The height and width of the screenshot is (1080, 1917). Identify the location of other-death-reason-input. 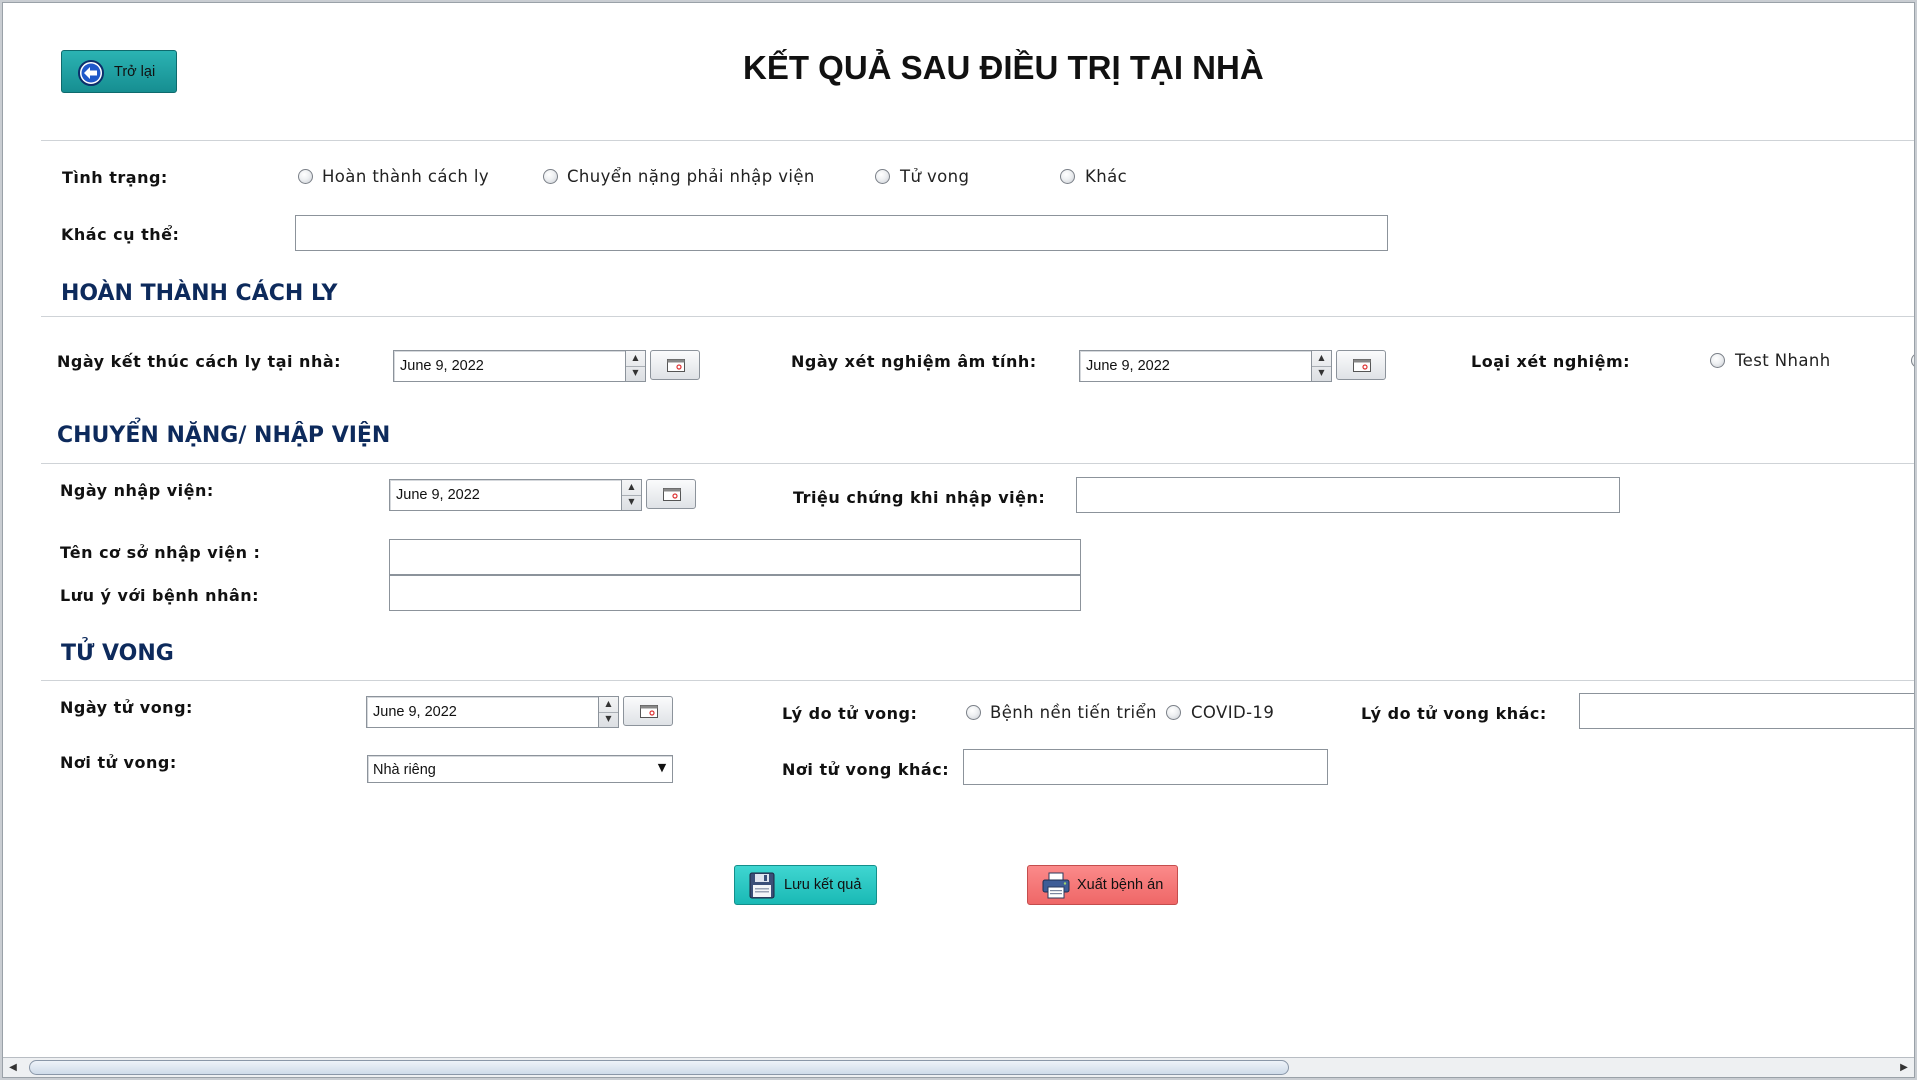
(1746, 711).